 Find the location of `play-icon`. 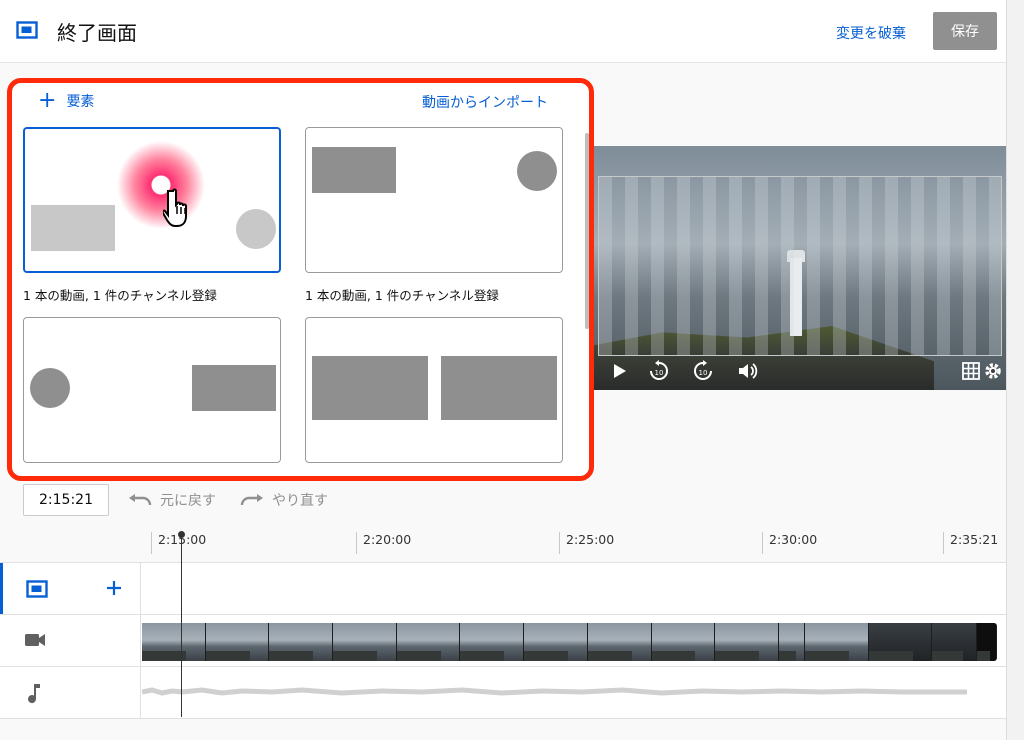

play-icon is located at coordinates (619, 371).